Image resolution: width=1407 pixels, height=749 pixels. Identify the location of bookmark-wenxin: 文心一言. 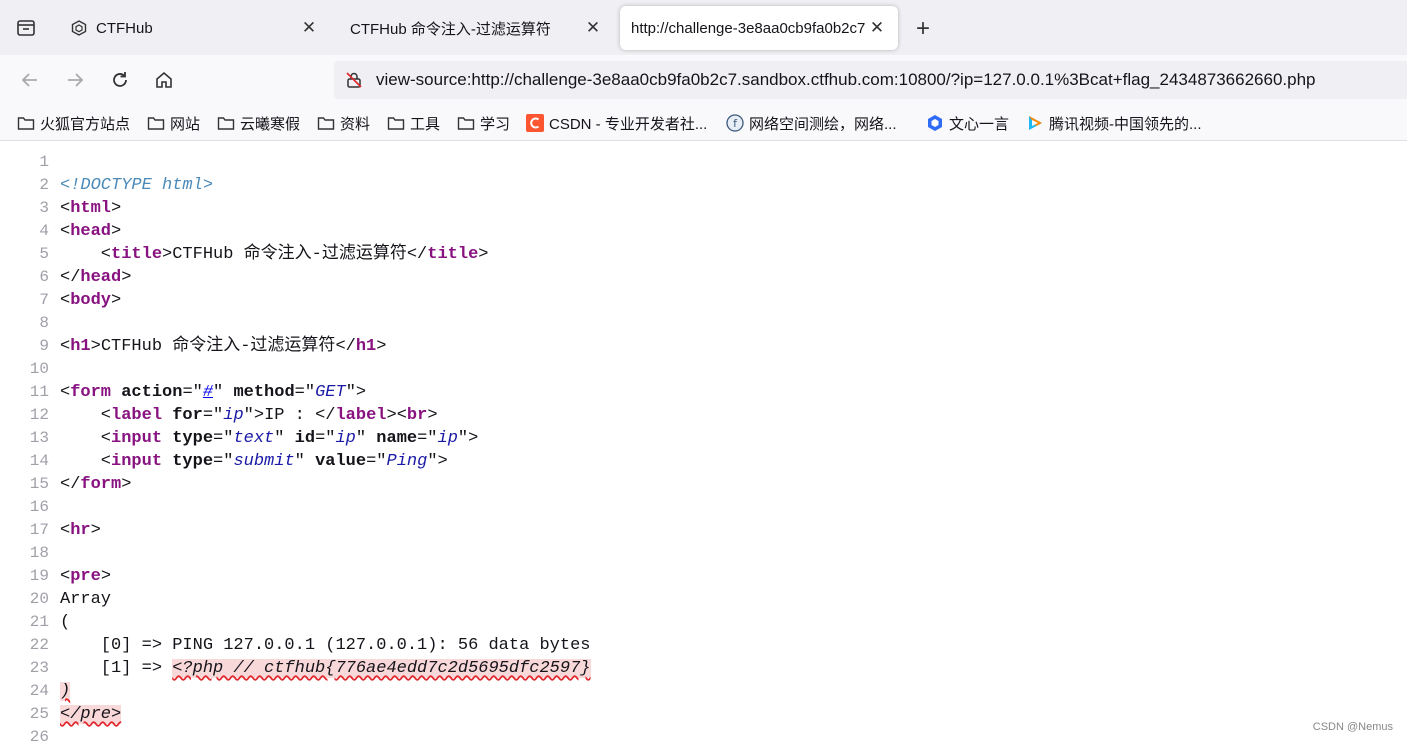
(967, 123).